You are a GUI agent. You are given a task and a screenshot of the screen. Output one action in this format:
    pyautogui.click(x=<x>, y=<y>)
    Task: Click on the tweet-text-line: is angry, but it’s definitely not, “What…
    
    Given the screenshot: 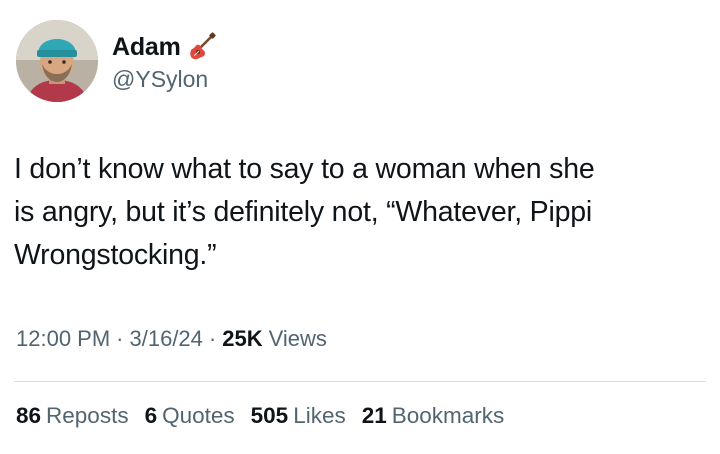 What is the action you would take?
    pyautogui.click(x=303, y=212)
    